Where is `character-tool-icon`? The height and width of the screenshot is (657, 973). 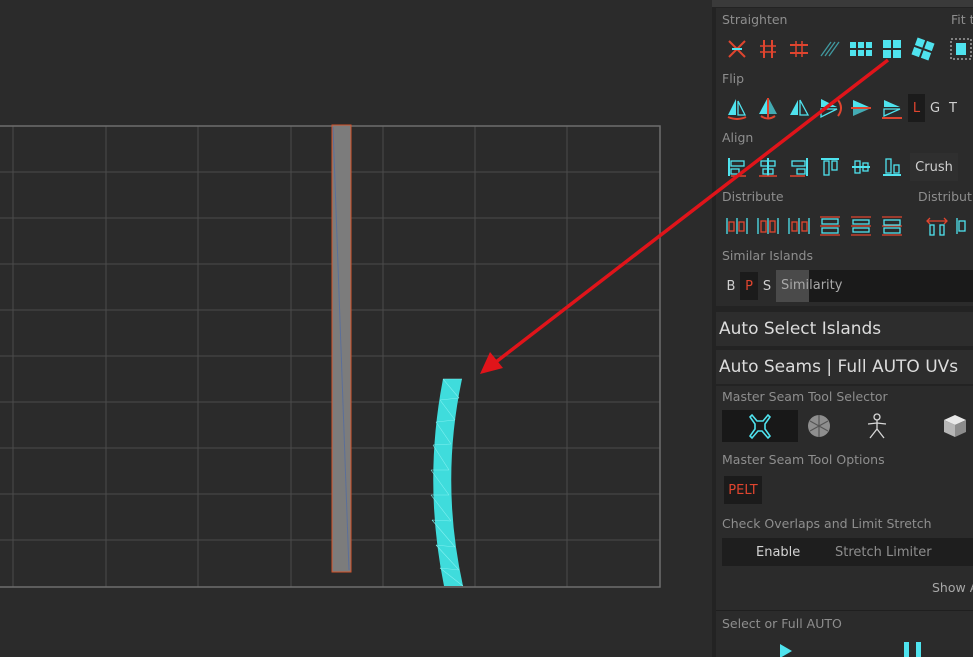
character-tool-icon is located at coordinates (877, 426).